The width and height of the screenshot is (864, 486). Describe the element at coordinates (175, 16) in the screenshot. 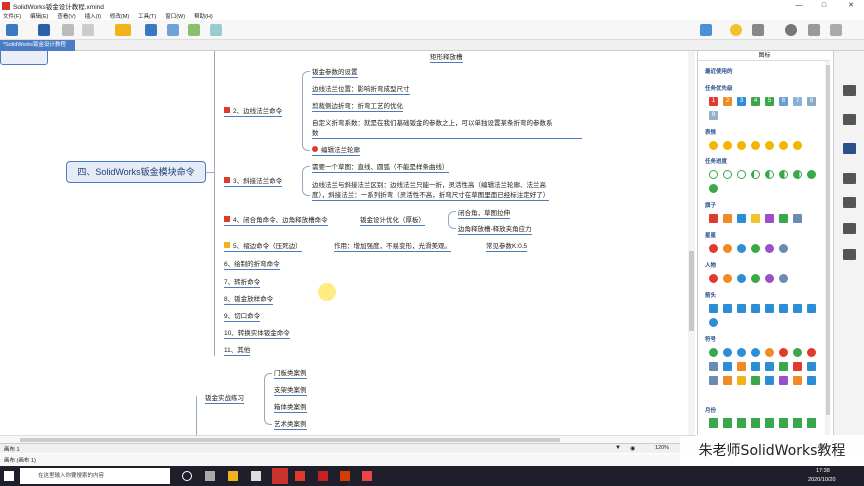

I see `menu-window: 窗口(W)` at that location.